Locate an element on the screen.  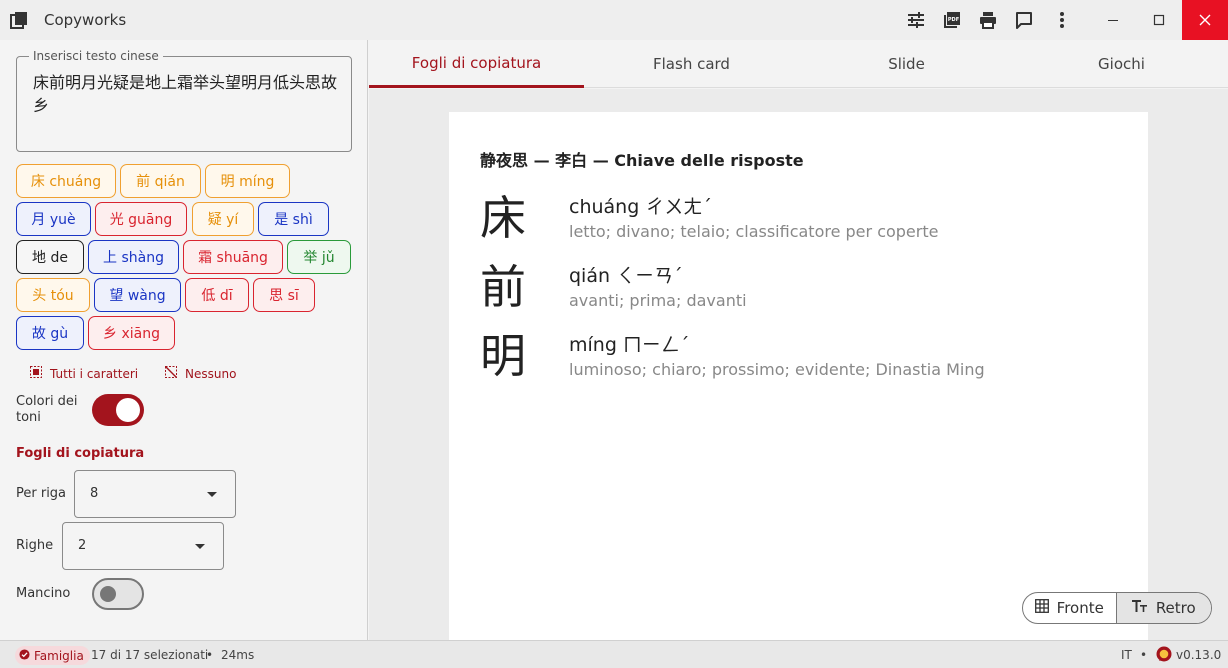
text-size-icon is located at coordinates (1139, 608).